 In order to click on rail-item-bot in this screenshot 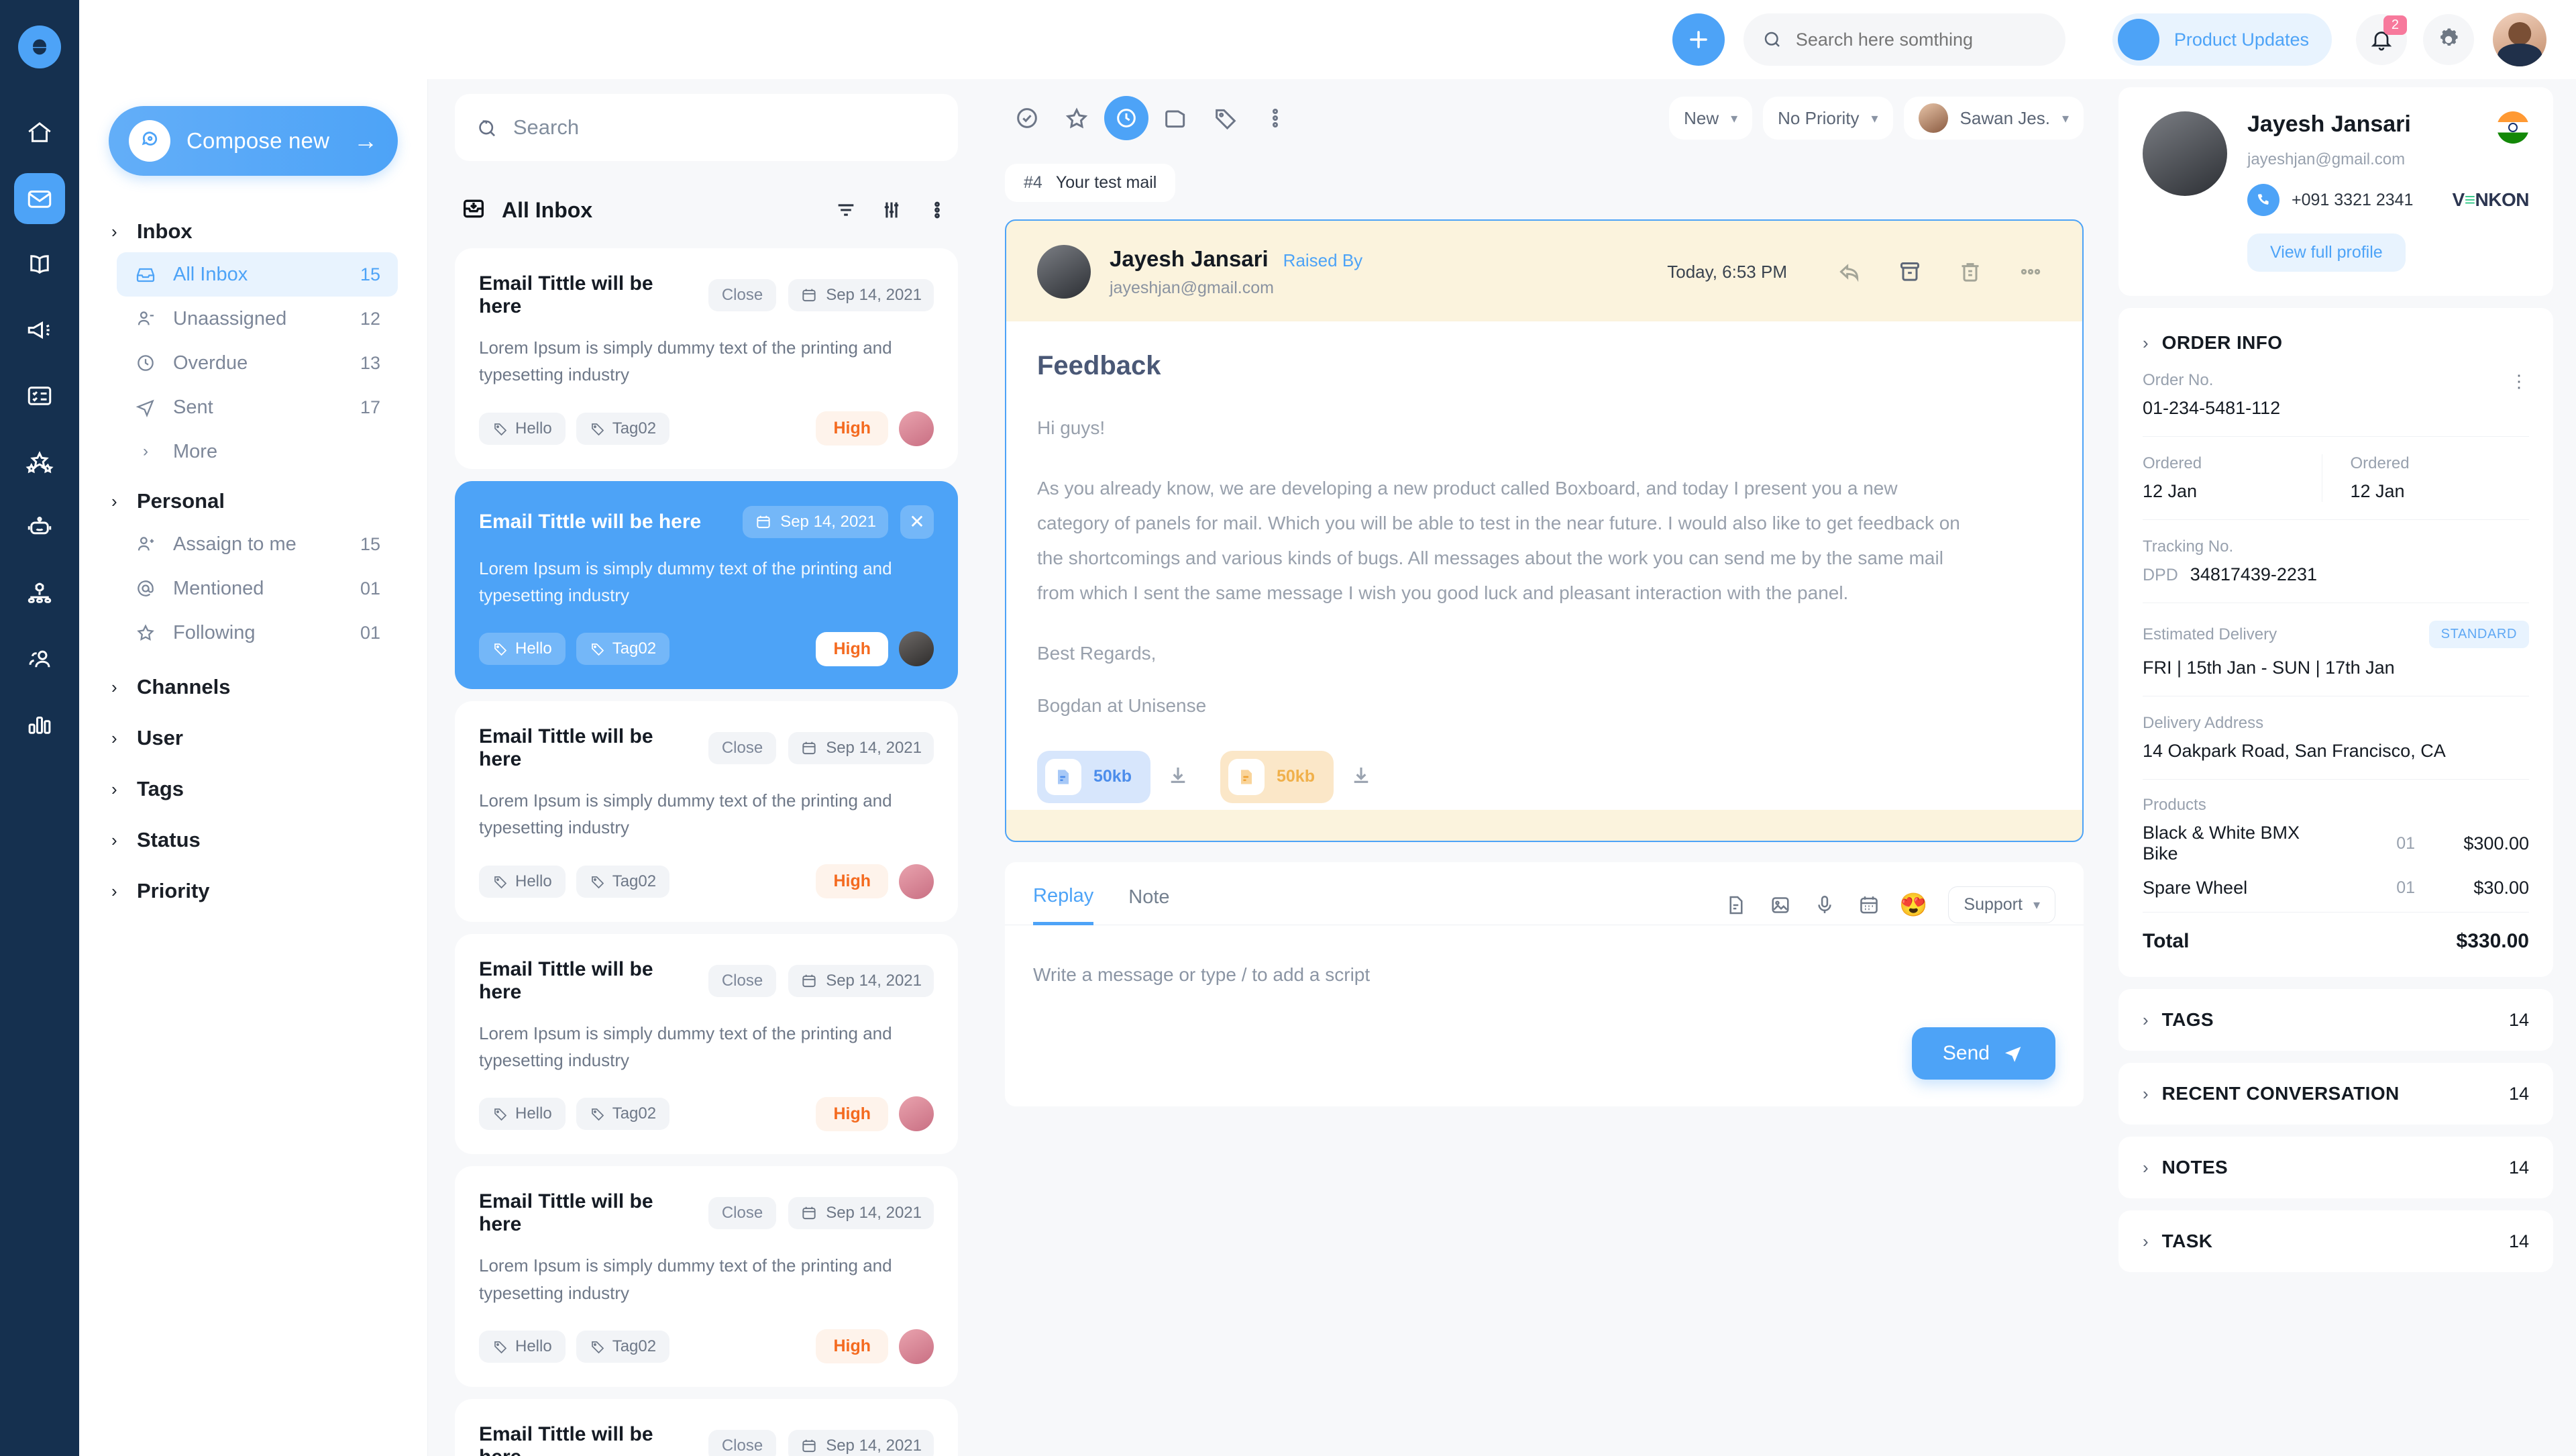, I will do `click(39, 527)`.